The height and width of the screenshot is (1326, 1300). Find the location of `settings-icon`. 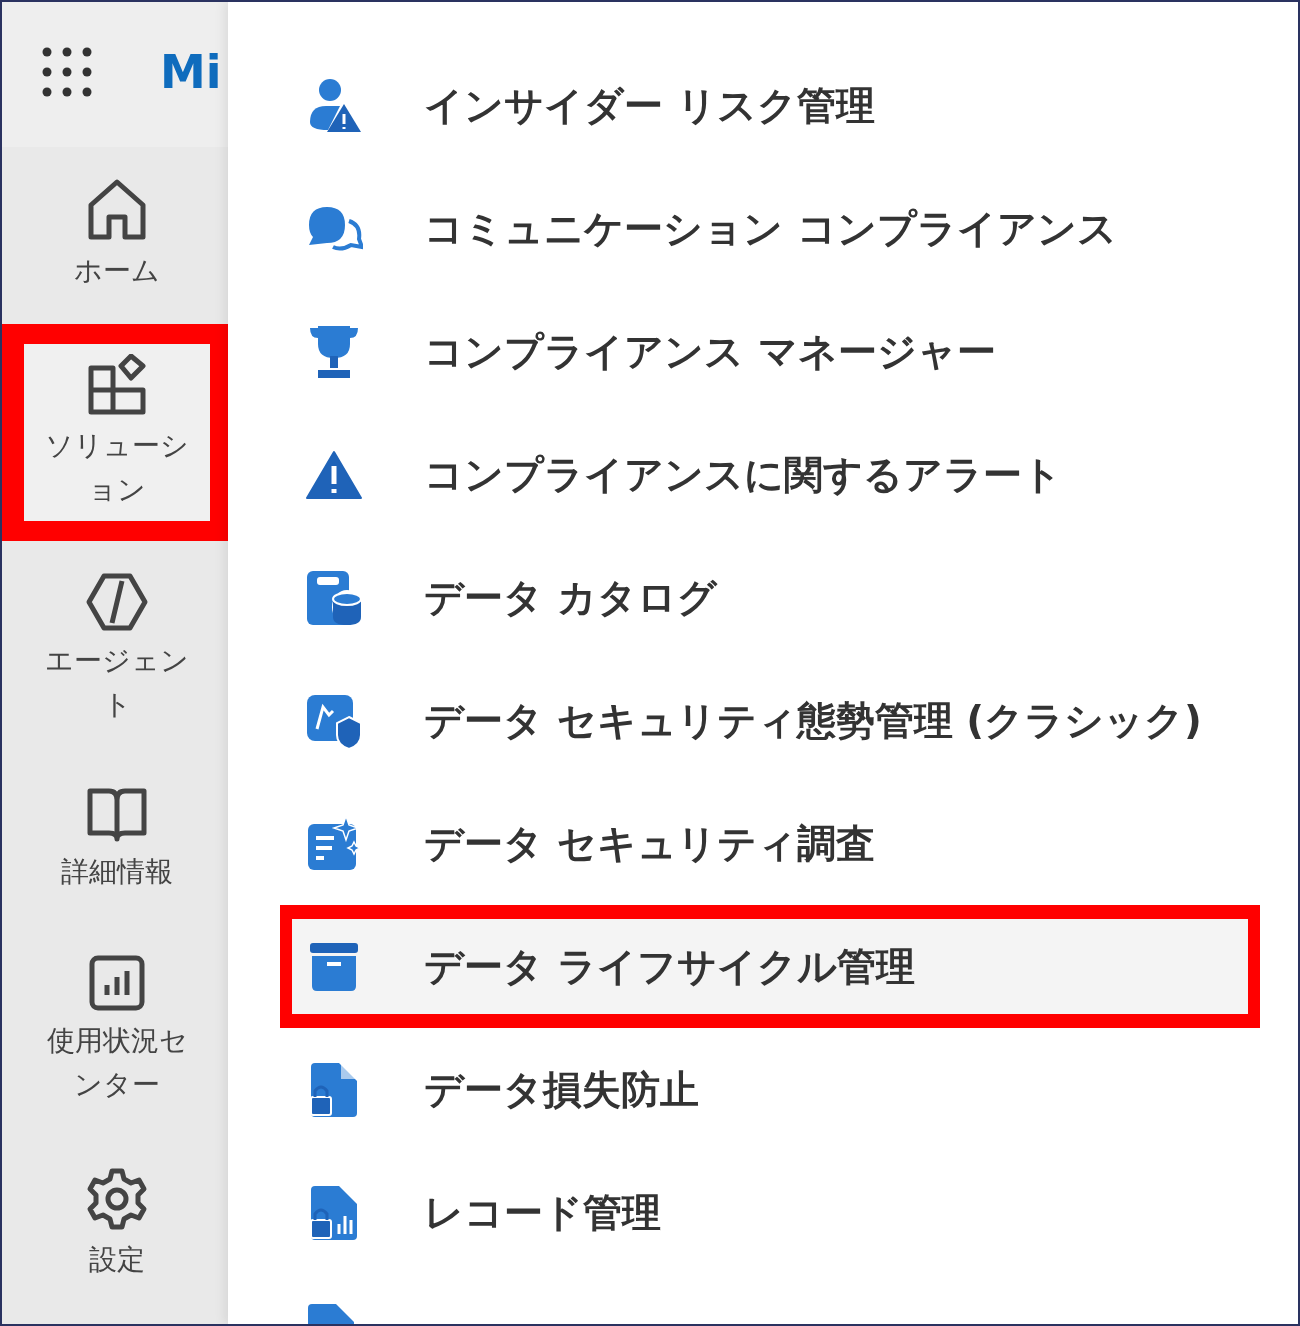

settings-icon is located at coordinates (117, 1199).